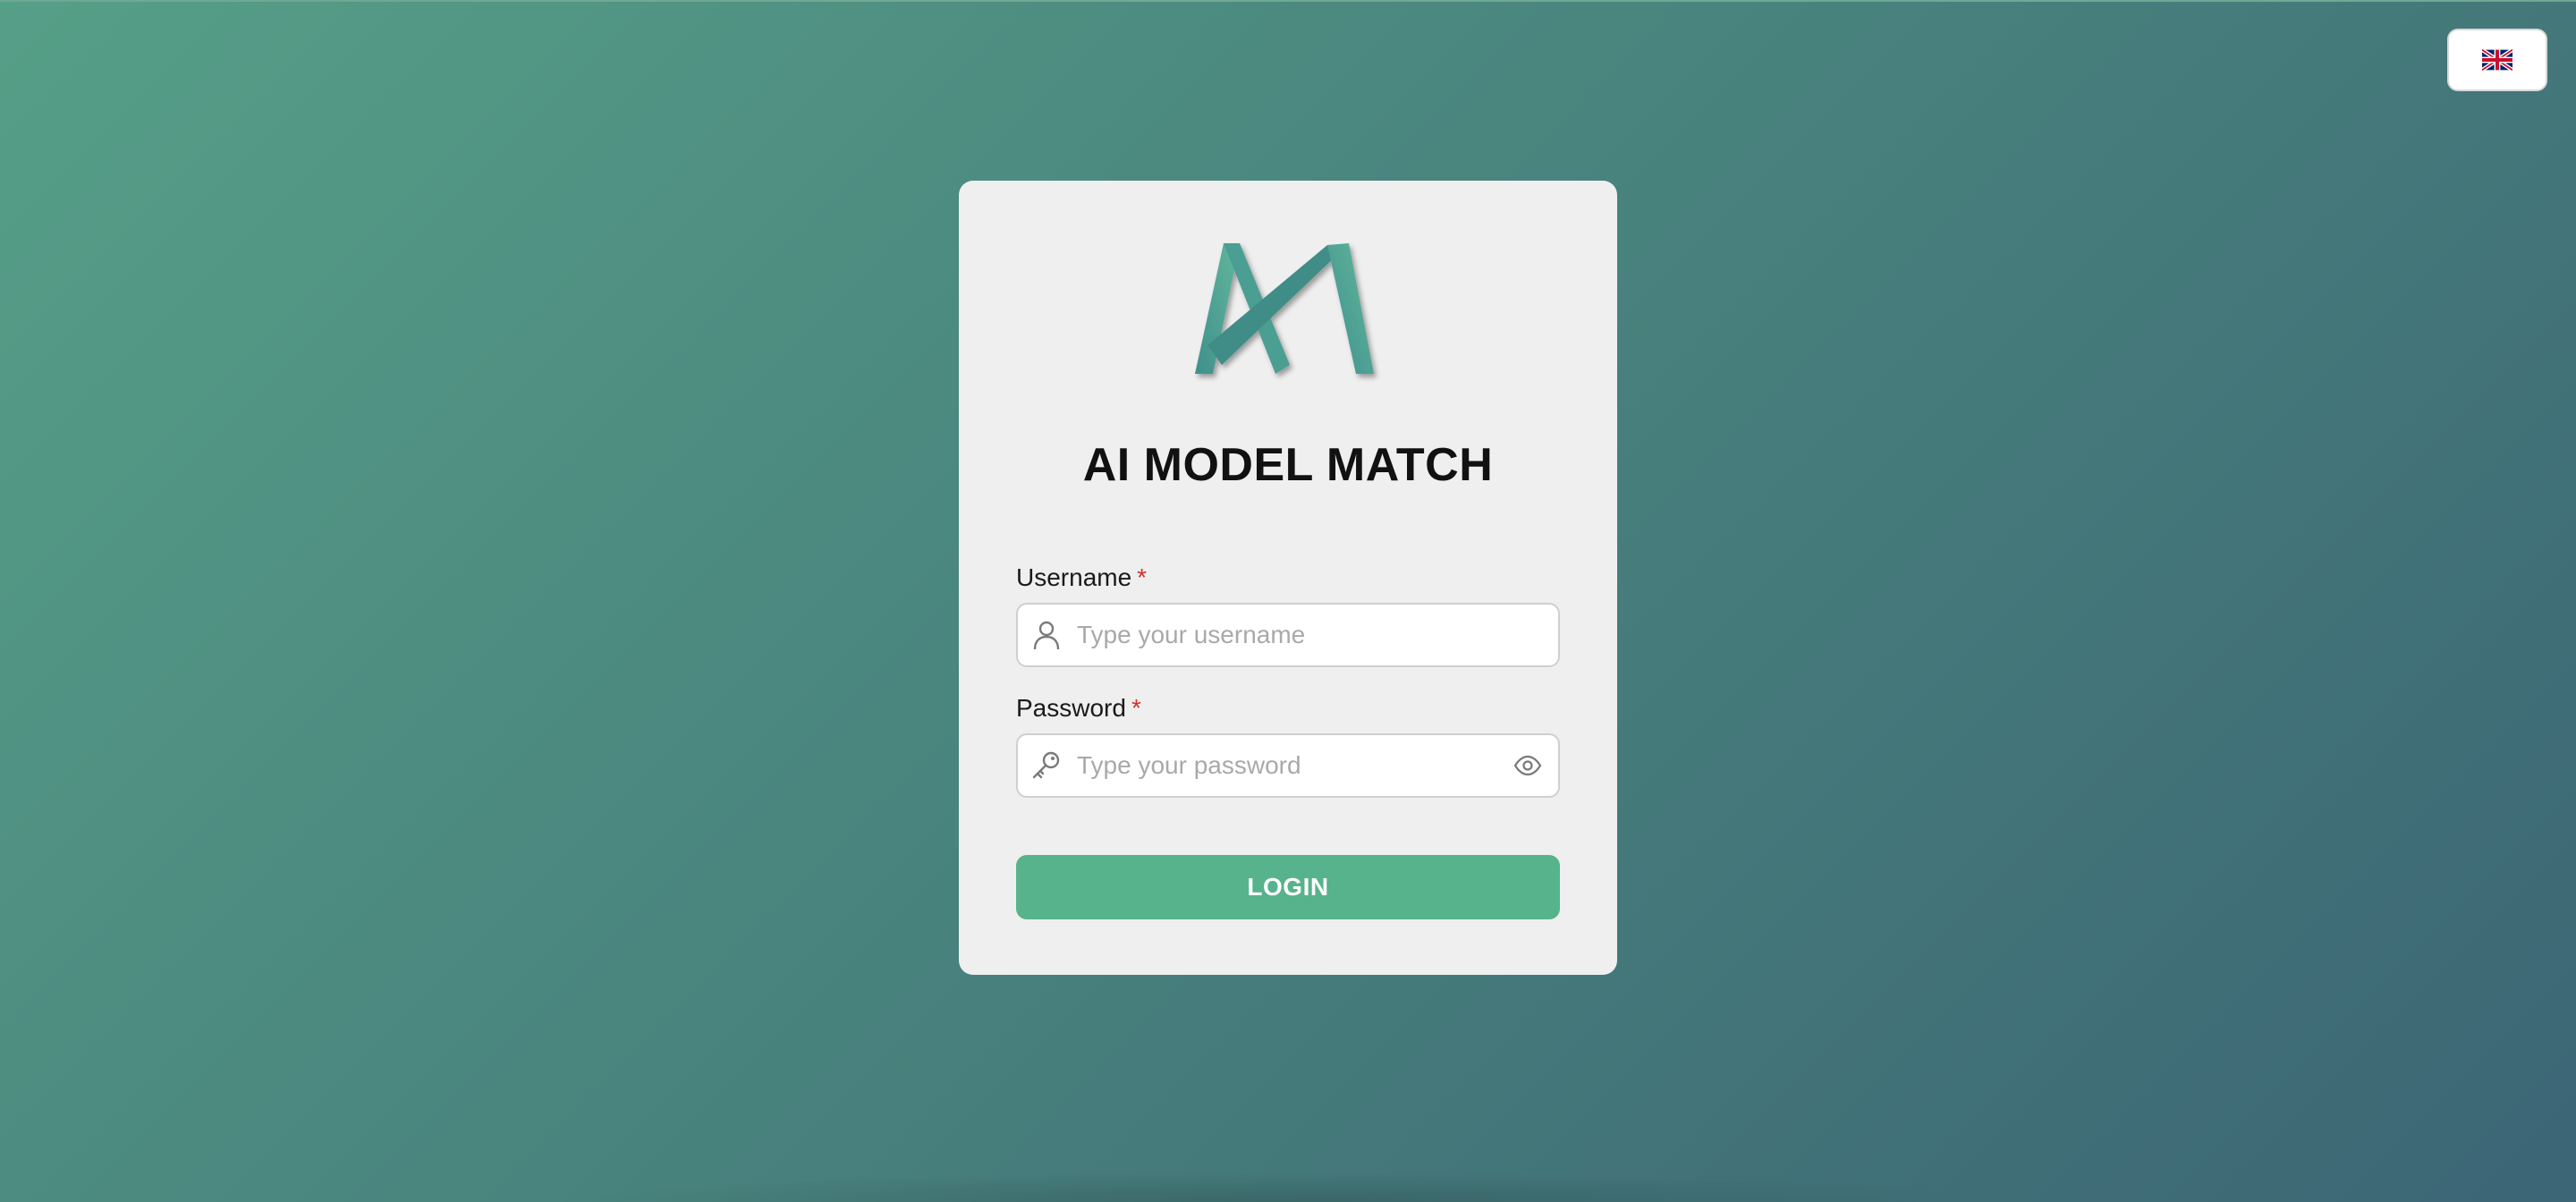  What do you see at coordinates (1288, 465) in the screenshot?
I see `app-title: AI MODEL MATCH` at bounding box center [1288, 465].